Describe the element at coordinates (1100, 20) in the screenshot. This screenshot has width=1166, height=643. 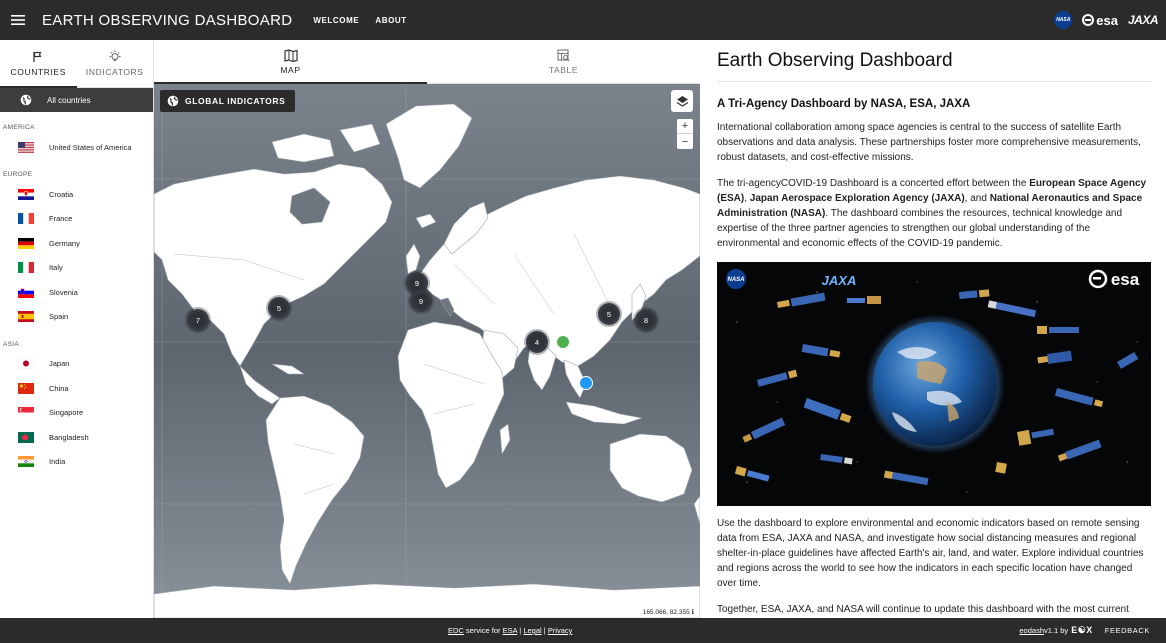
I see `esa-logo: esa` at that location.